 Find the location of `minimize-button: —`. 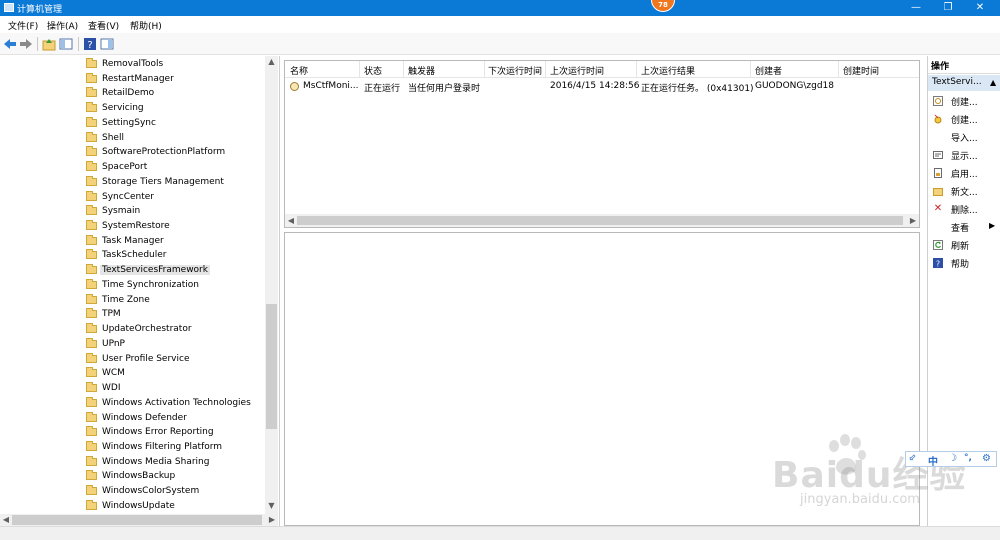

minimize-button: — is located at coordinates (916, 8).